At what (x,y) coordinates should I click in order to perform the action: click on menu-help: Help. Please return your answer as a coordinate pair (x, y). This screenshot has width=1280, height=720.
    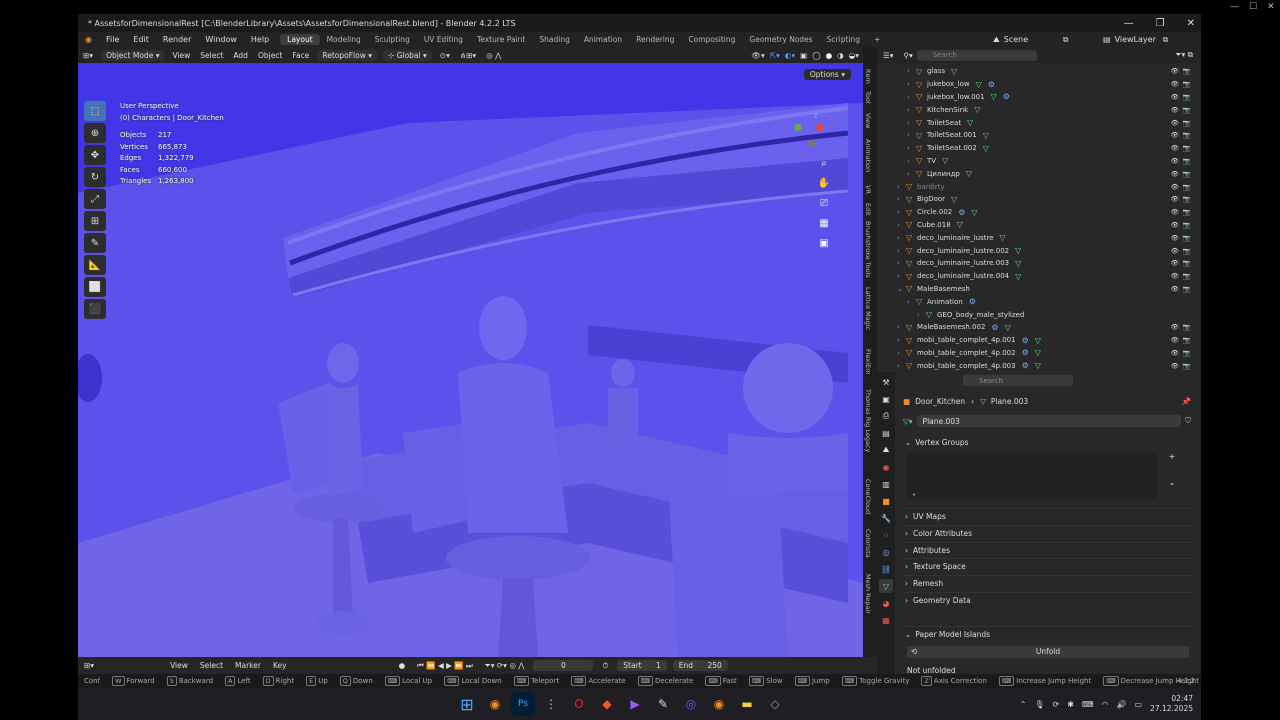
    Looking at the image, I should click on (260, 39).